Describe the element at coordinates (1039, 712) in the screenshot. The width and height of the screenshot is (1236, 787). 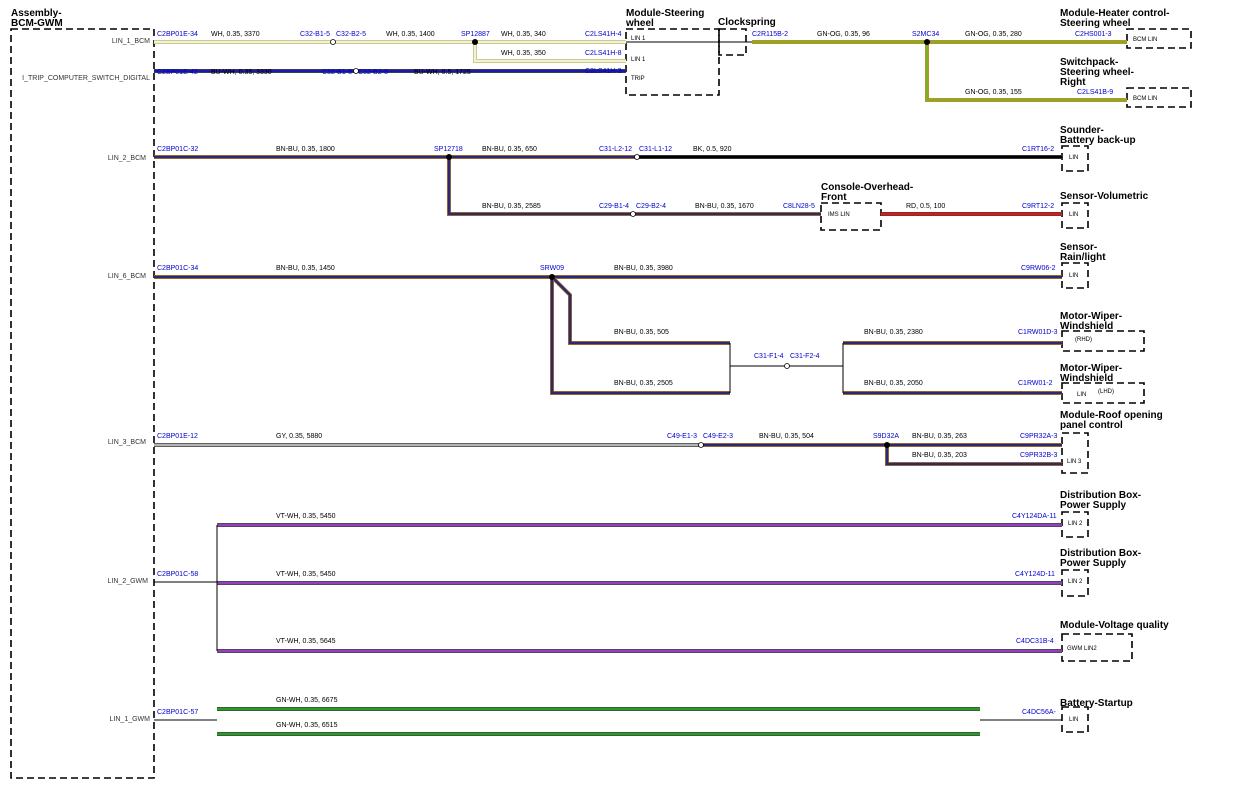
I see `pin-c4dc56a: C4DC56A-` at that location.